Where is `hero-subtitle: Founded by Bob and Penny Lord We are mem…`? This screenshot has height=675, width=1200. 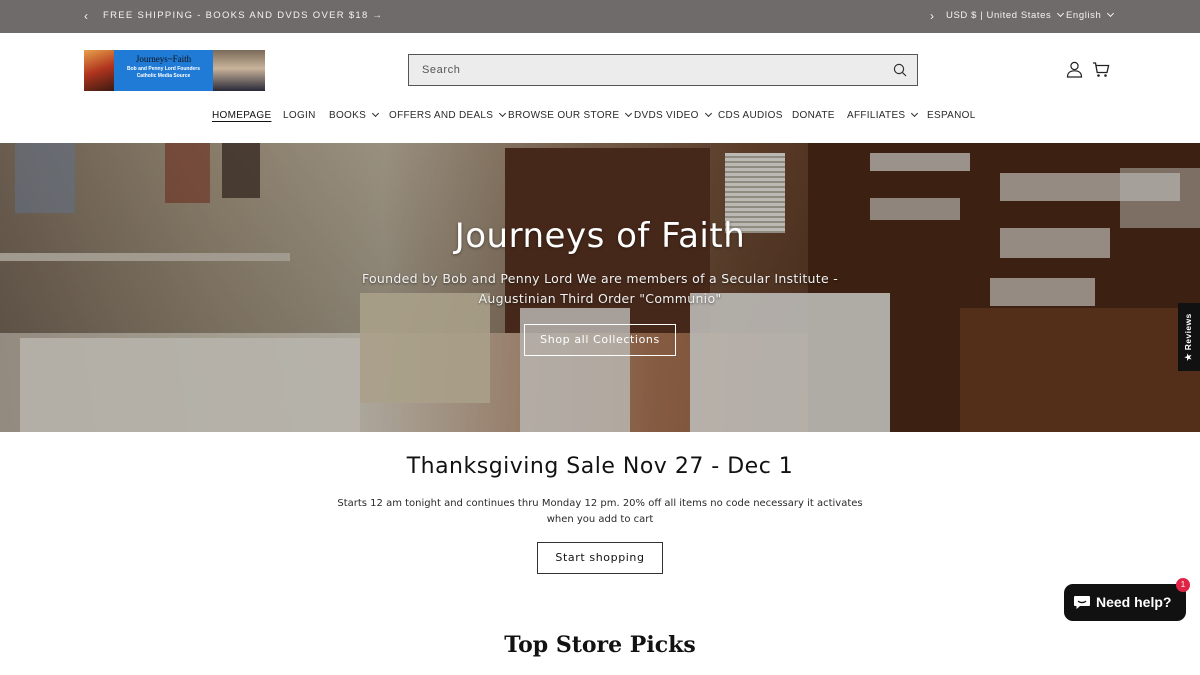 hero-subtitle: Founded by Bob and Penny Lord We are mem… is located at coordinates (600, 288).